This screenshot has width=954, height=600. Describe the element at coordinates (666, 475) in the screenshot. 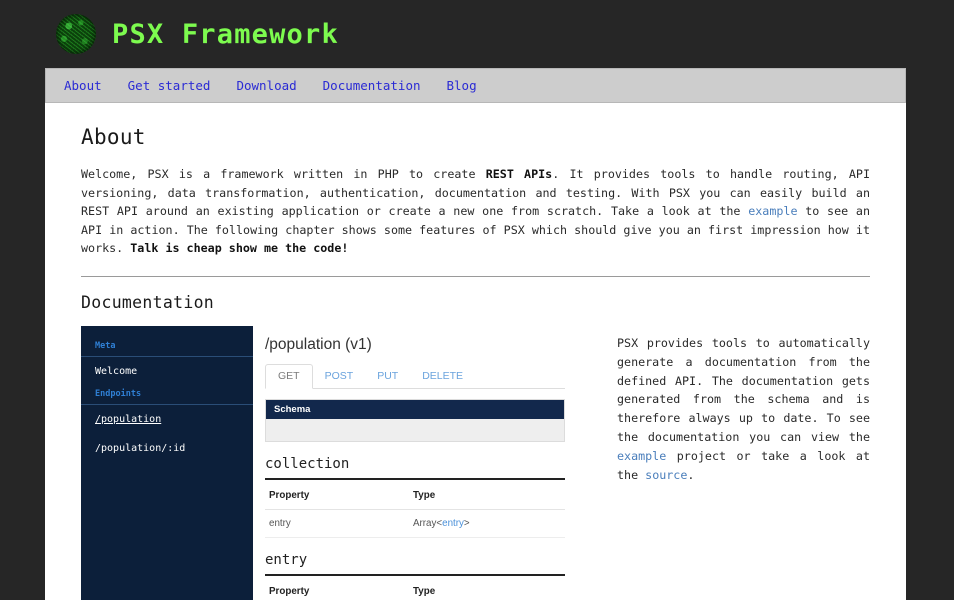

I see `aside-source-link: source` at that location.